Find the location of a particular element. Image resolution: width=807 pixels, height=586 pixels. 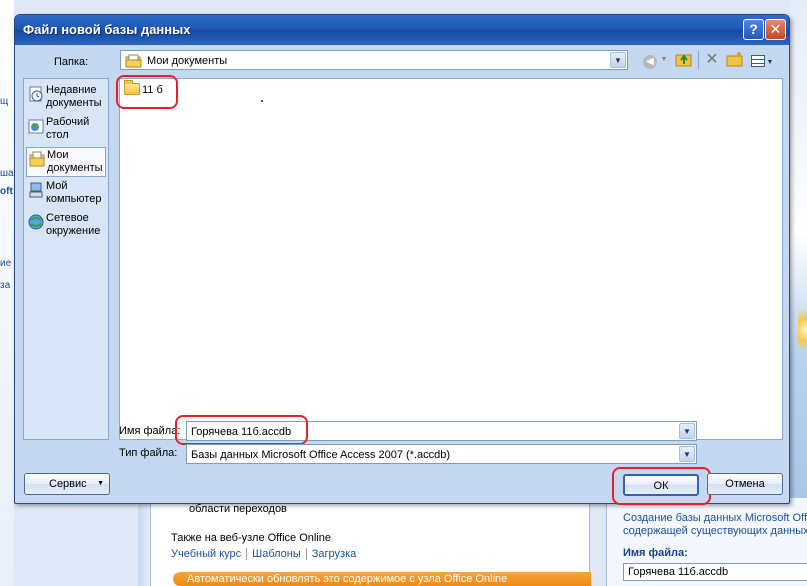

place-label: Сетевое окружение is located at coordinates (73, 224).